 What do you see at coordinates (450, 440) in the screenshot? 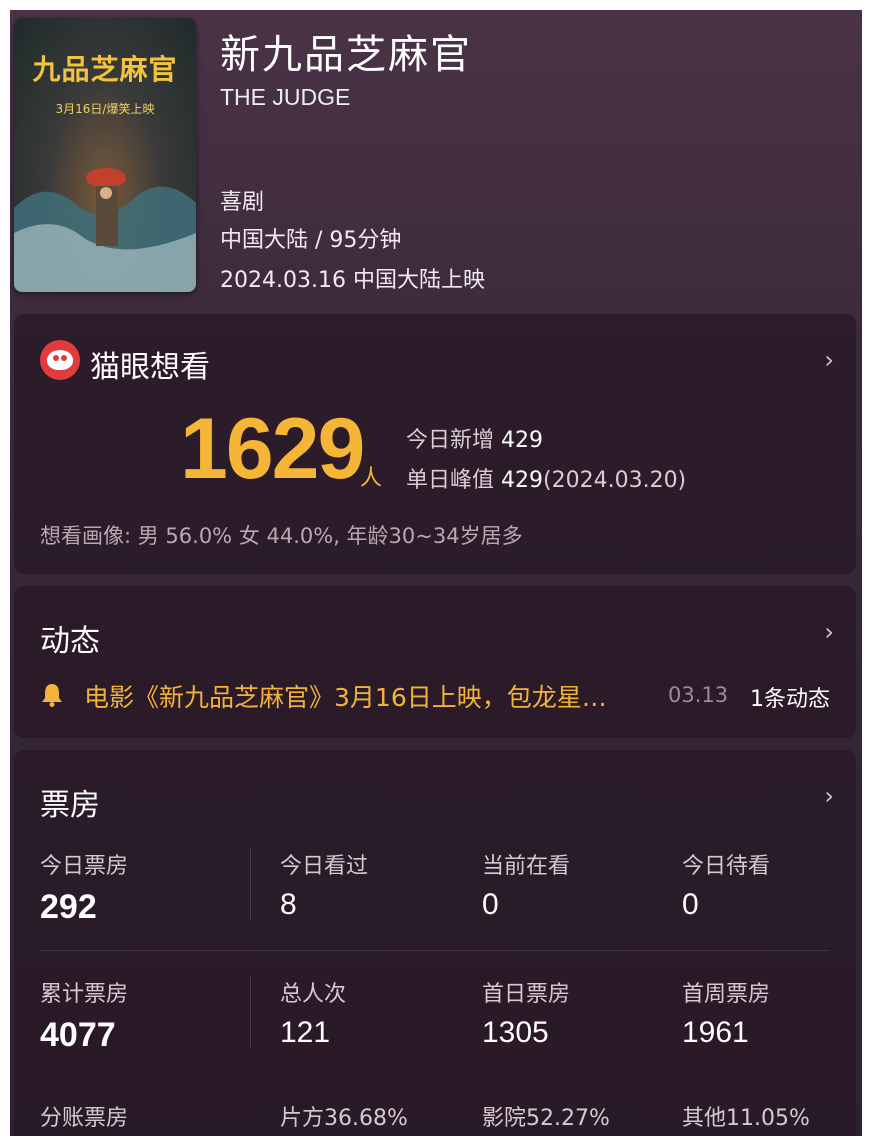
I see `want-today-label: 今日新增` at bounding box center [450, 440].